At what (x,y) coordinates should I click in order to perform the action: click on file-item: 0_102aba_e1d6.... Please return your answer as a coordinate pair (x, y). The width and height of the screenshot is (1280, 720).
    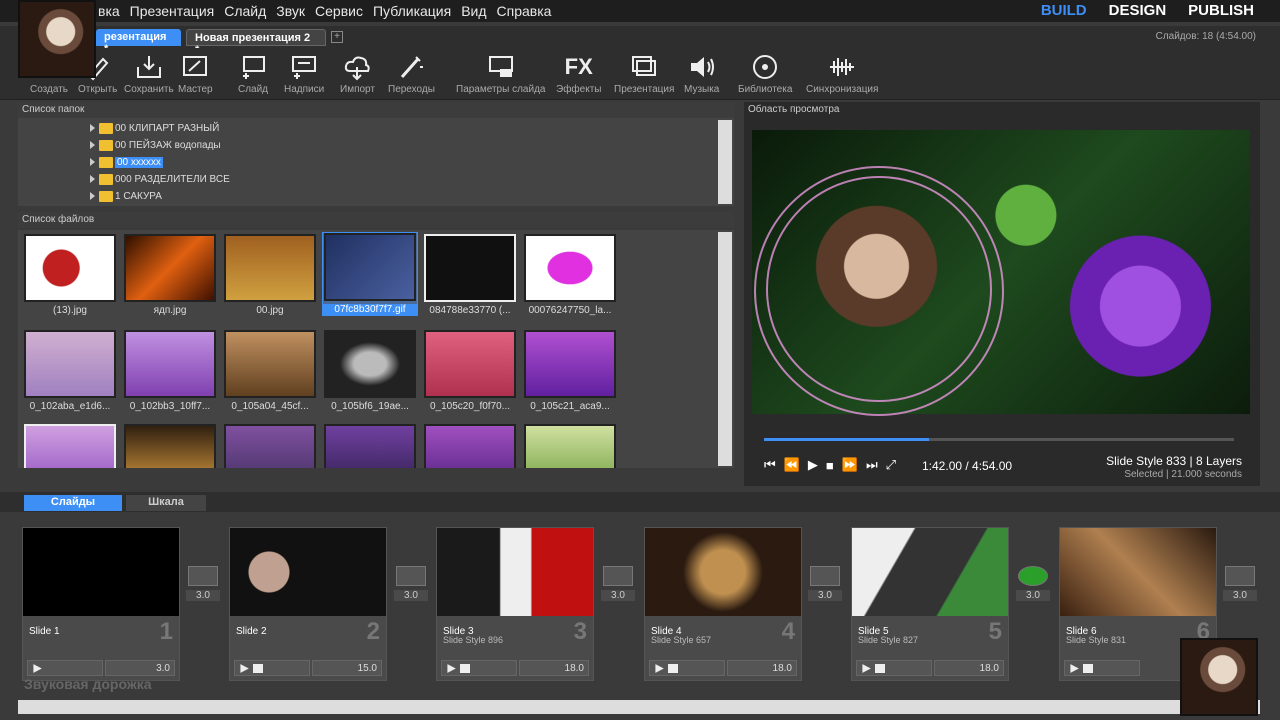
    Looking at the image, I should click on (70, 371).